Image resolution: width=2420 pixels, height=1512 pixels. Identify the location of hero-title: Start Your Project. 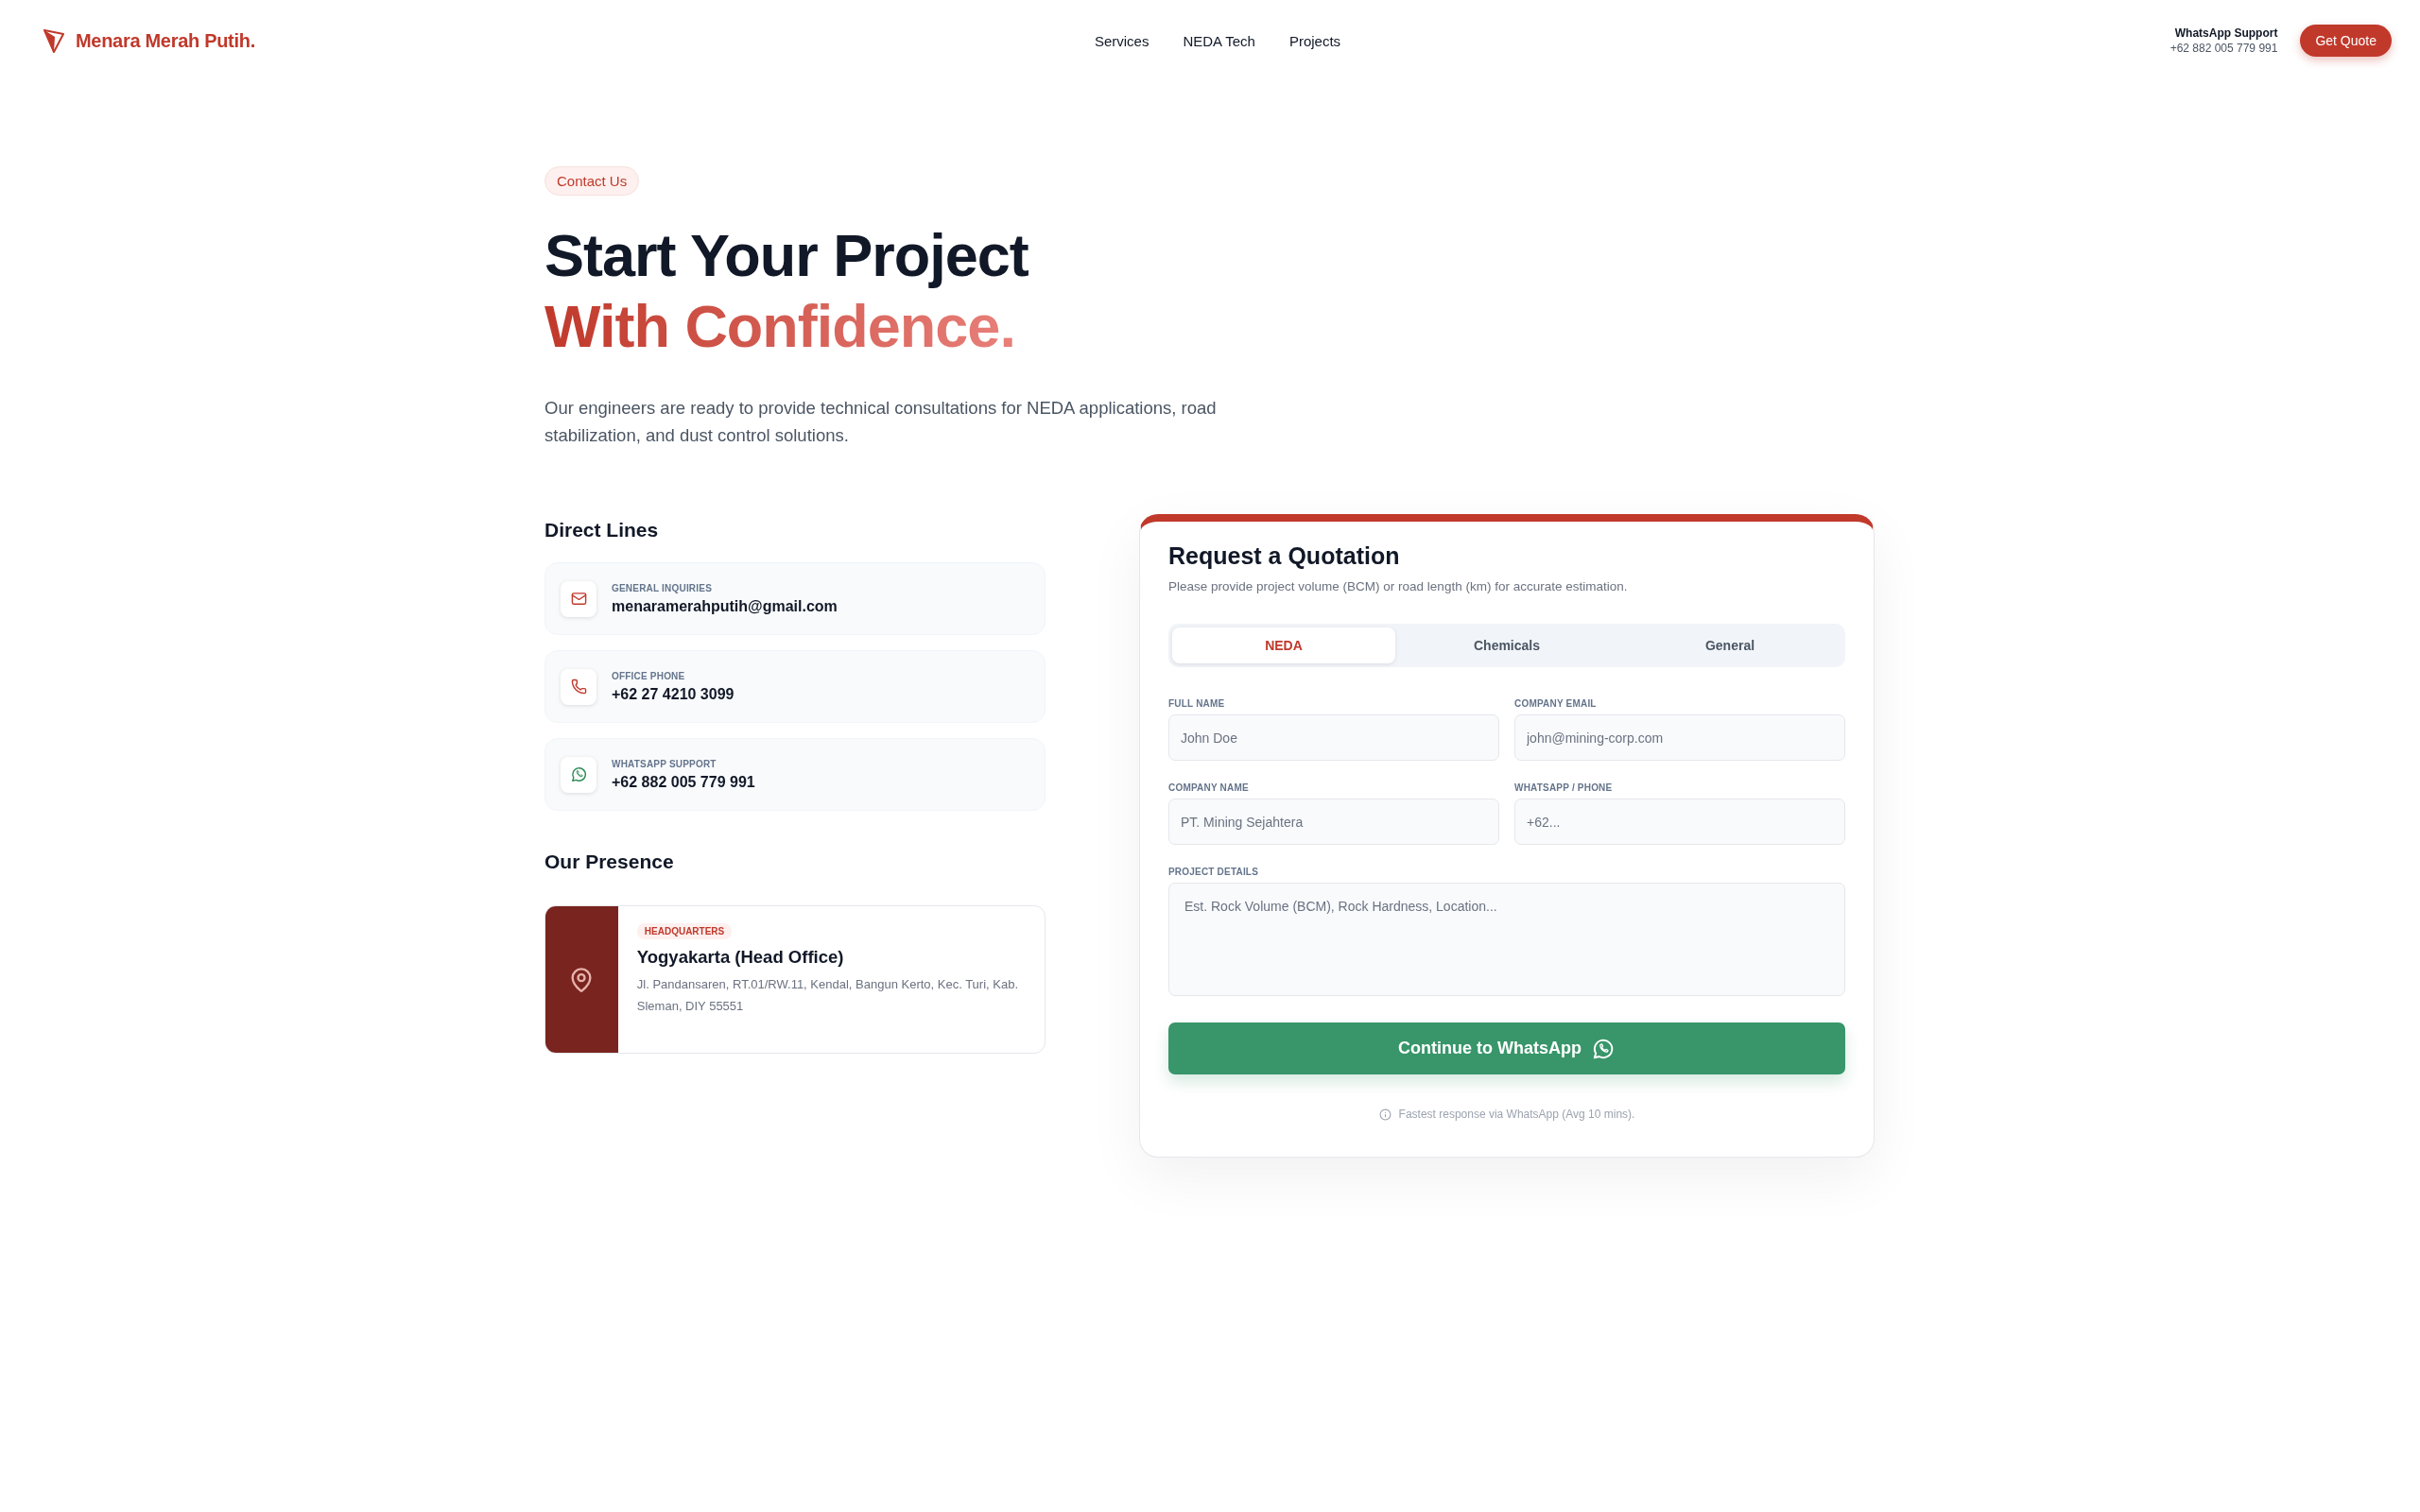
(786, 255).